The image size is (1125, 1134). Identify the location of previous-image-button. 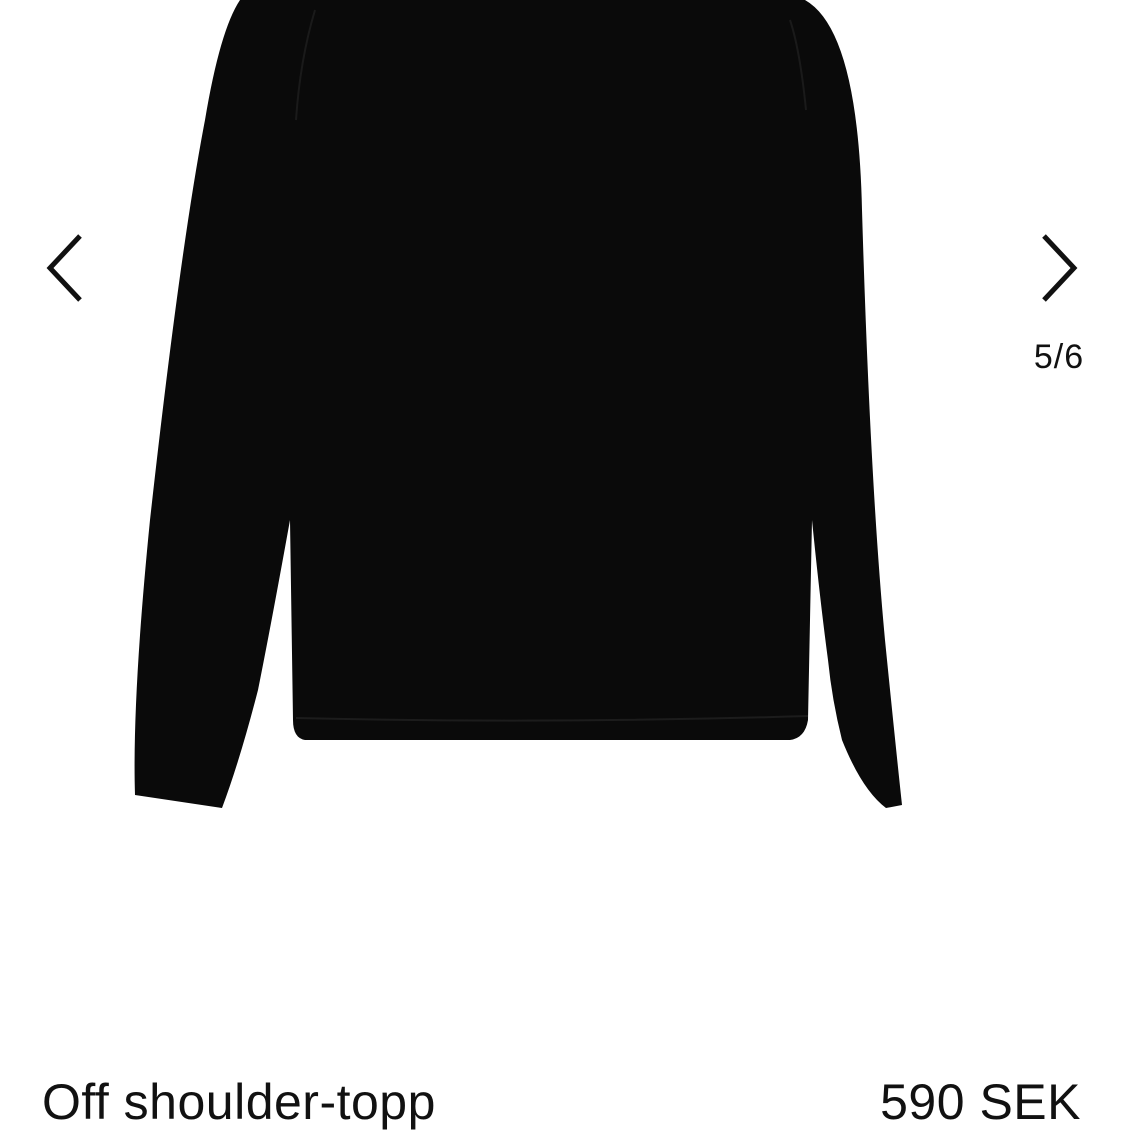
(67, 270).